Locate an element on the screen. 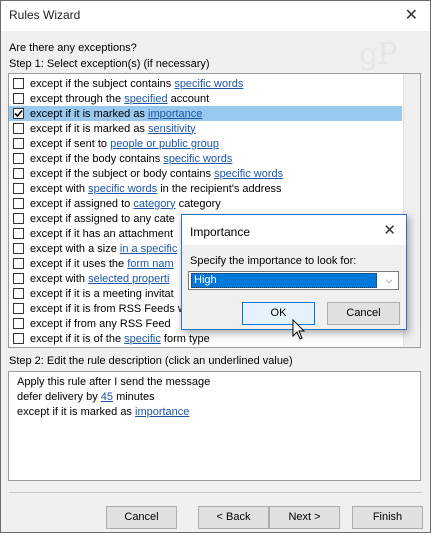  description-text: except if it is marked as is located at coordinates (76, 412).